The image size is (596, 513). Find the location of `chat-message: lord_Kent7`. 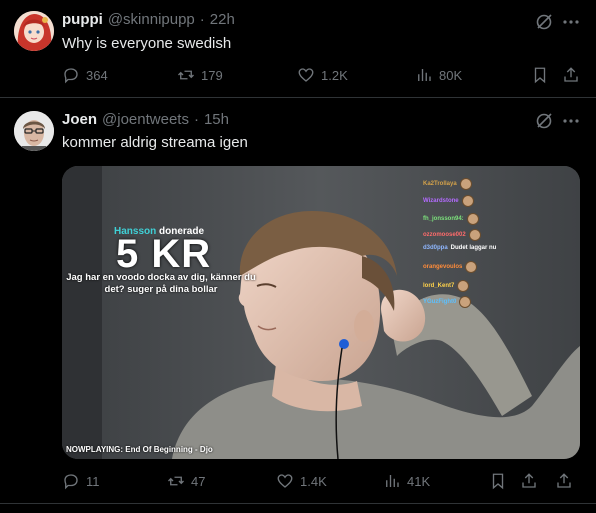

chat-message: lord_Kent7 is located at coordinates (446, 286).